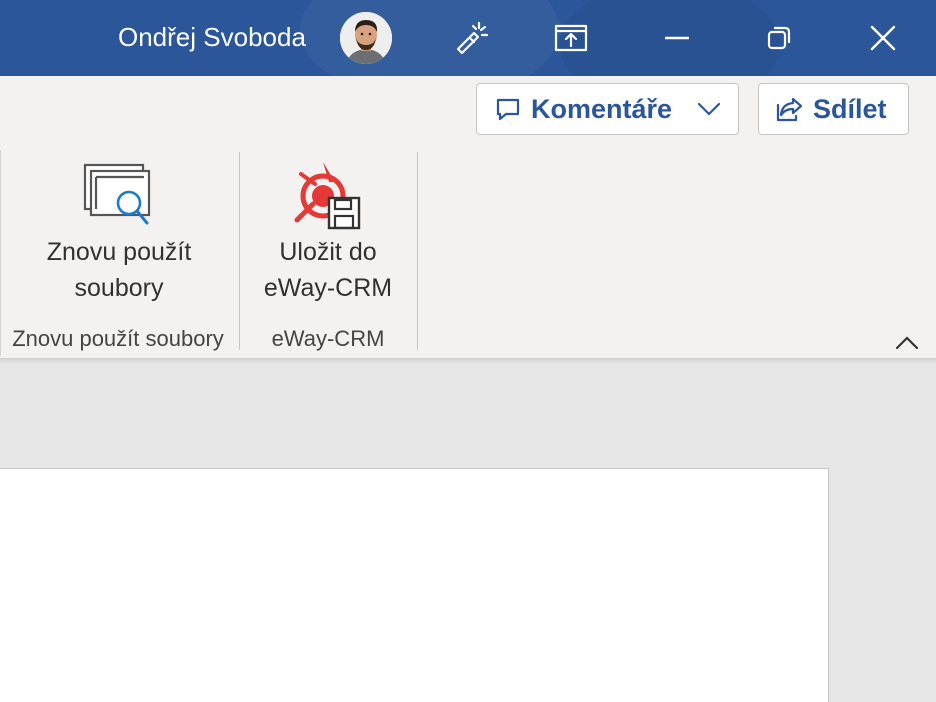  Describe the element at coordinates (328, 196) in the screenshot. I see `eway-crm-save-icon` at that location.